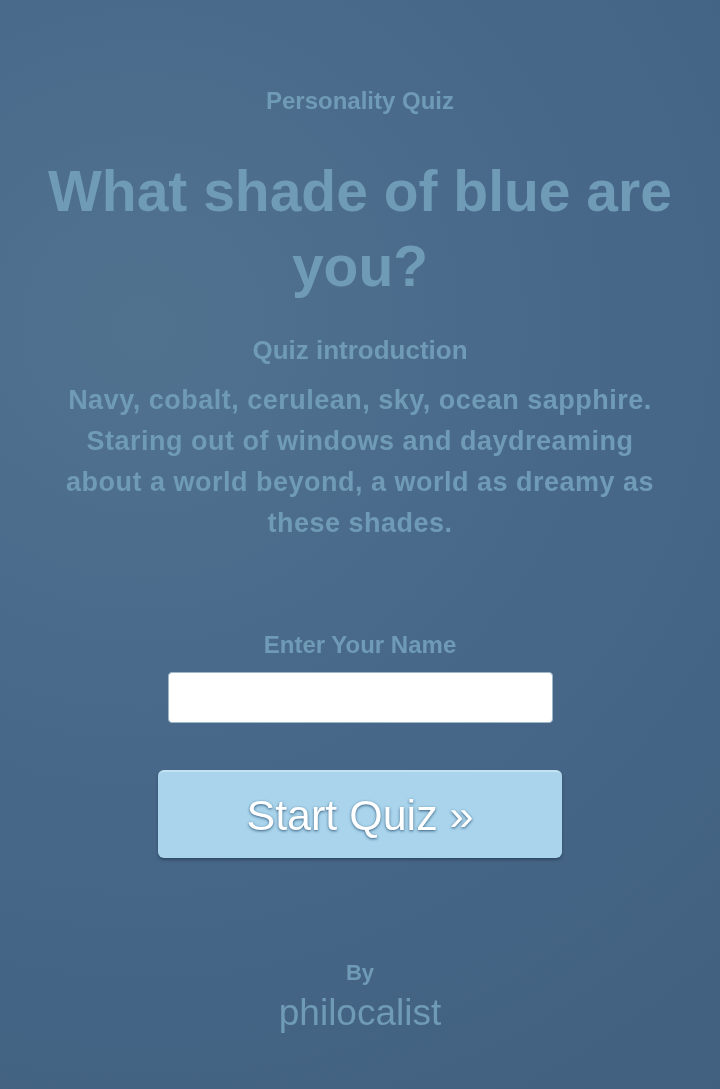 The height and width of the screenshot is (1089, 720). I want to click on author-name: philocalist, so click(360, 1013).